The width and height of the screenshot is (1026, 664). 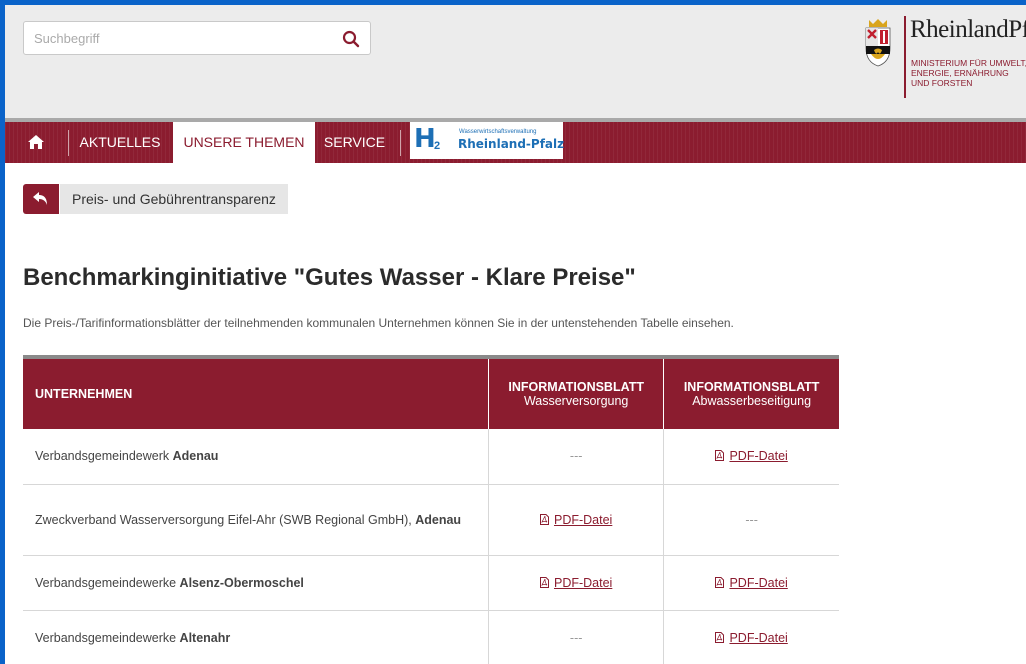 I want to click on search-box, so click(x=197, y=38).